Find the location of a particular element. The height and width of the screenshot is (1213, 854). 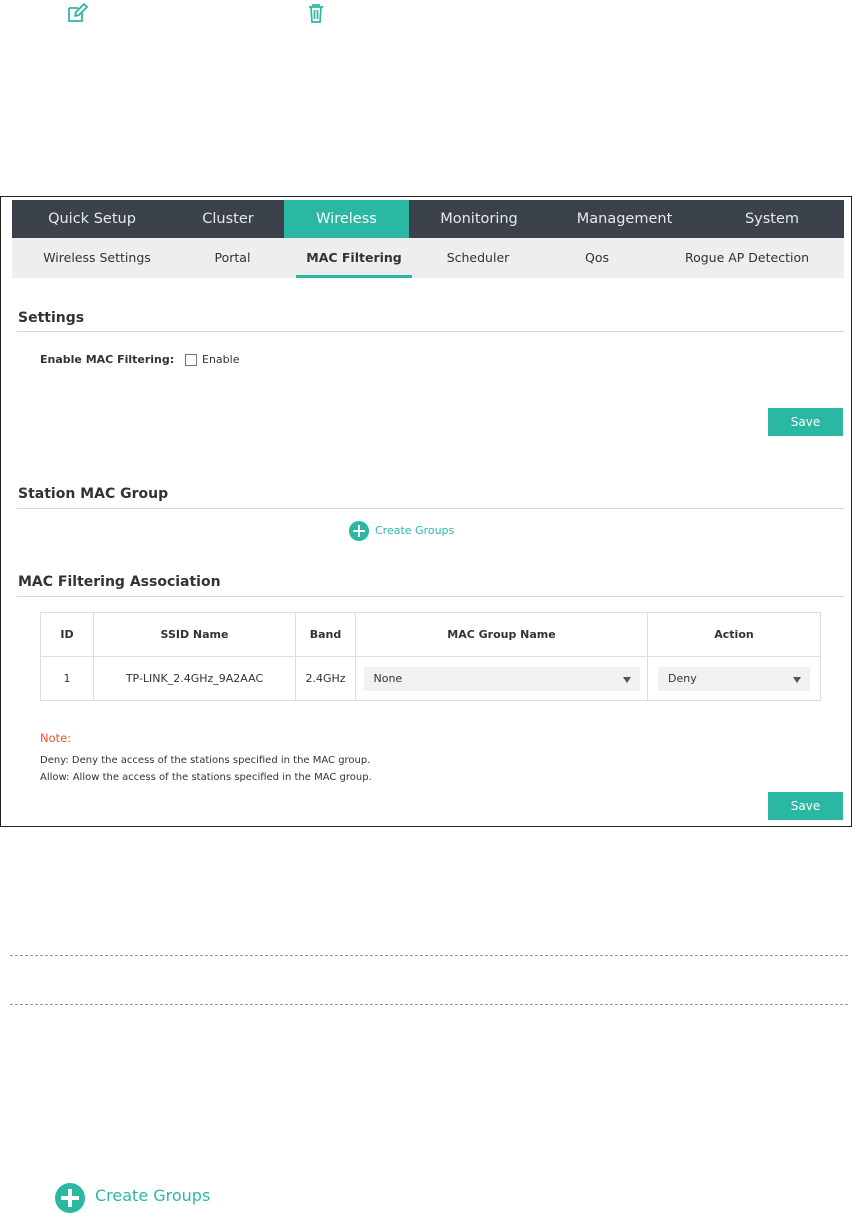

action-select-value: Deny is located at coordinates (682, 678).